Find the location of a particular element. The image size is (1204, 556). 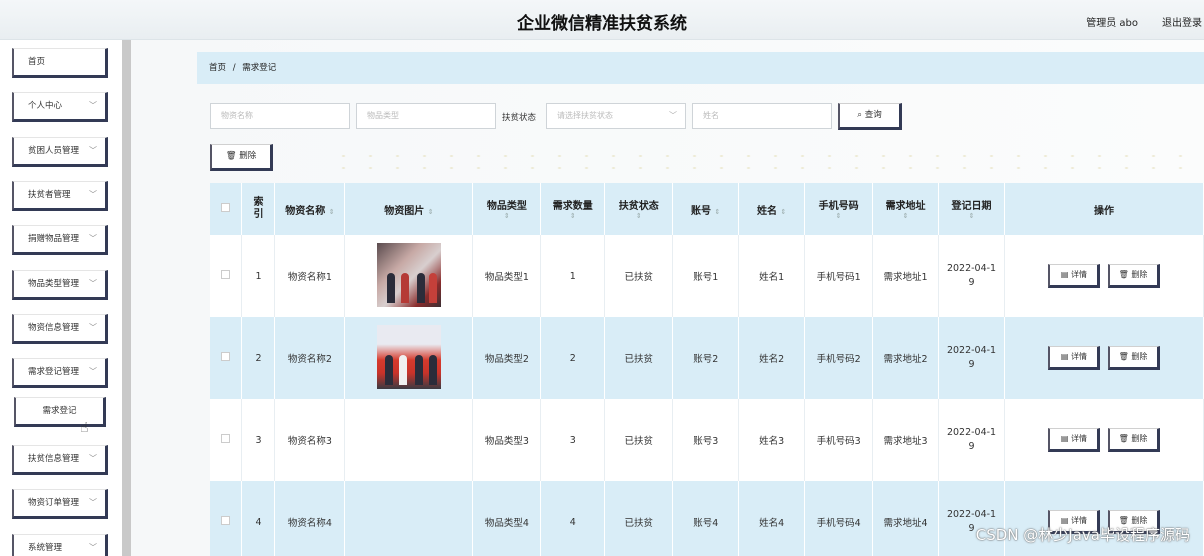

header-select-all is located at coordinates (226, 209).